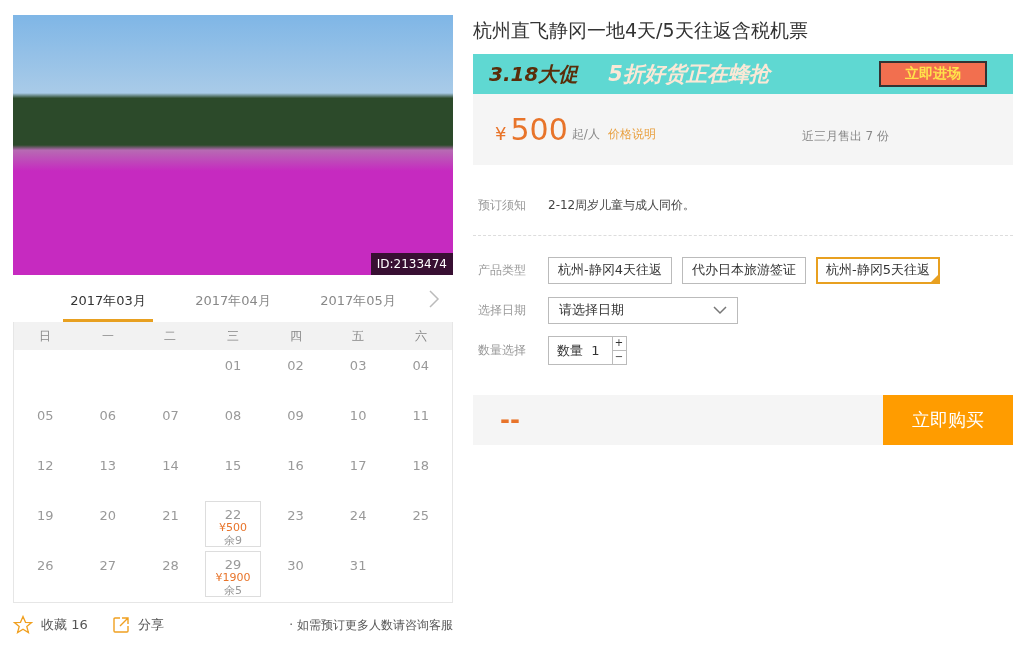 This screenshot has height=654, width=1024. I want to click on date-cell: 20, so click(108, 515).